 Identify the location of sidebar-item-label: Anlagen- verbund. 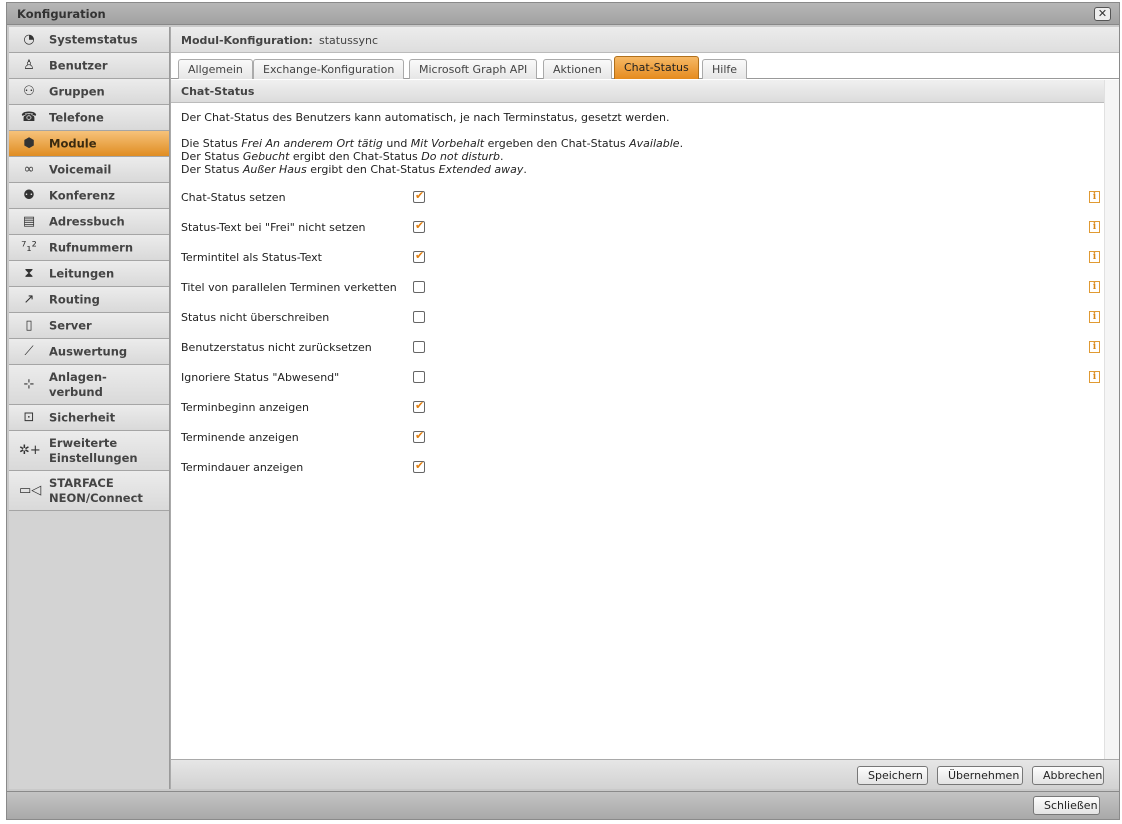
(78, 384).